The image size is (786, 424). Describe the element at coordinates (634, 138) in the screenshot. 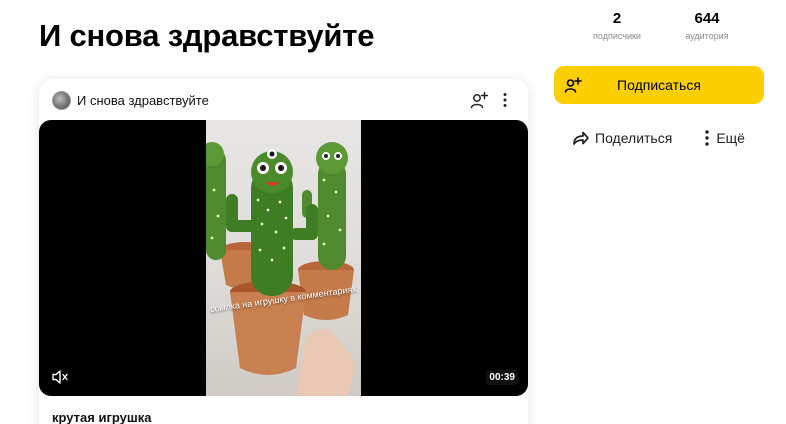

I see `share-button-label: Поделиться` at that location.